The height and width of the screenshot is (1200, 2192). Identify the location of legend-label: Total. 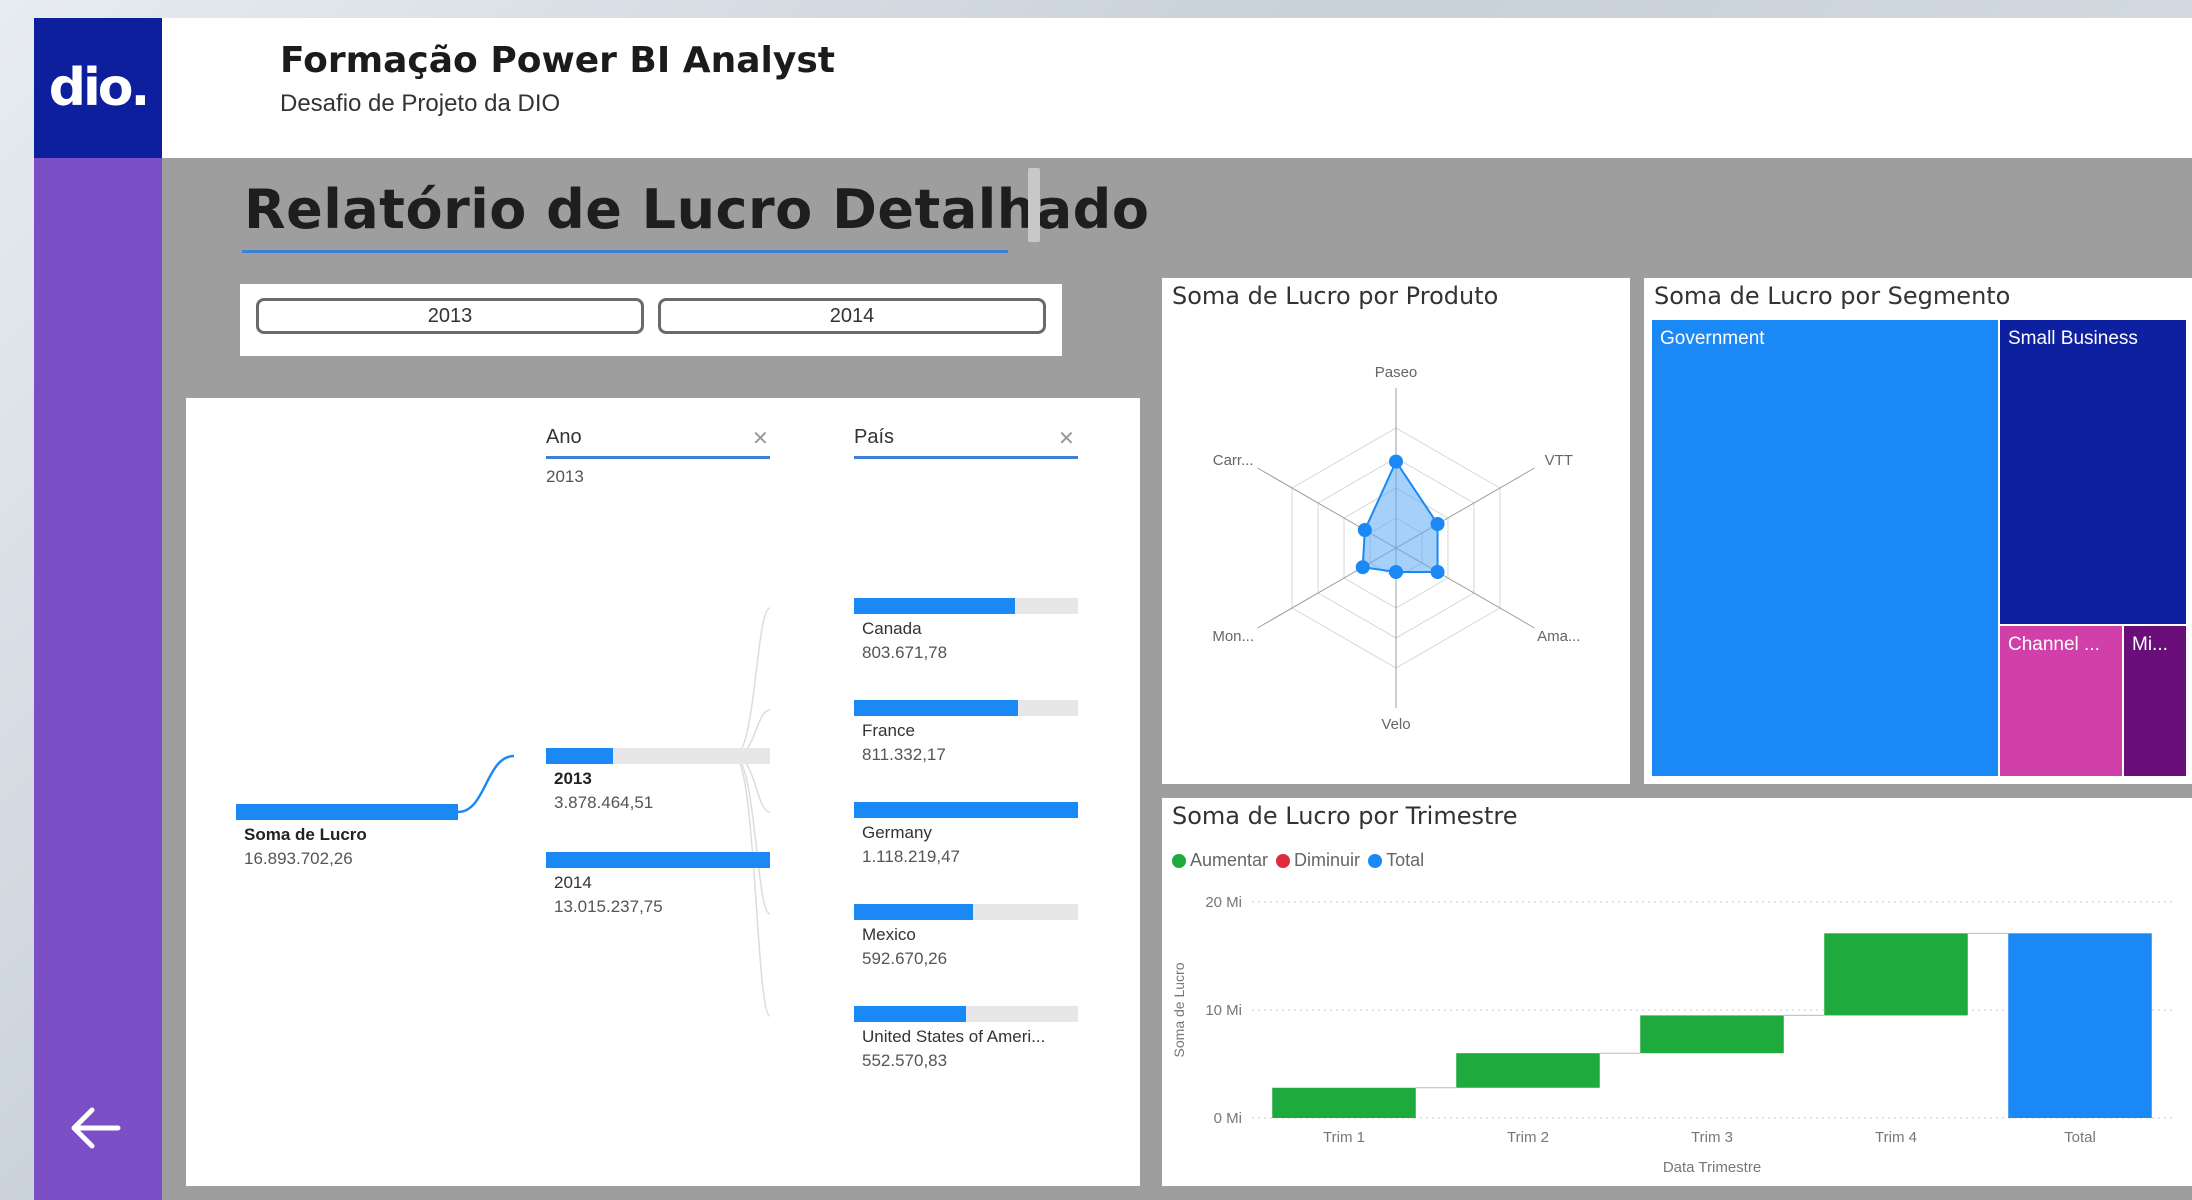
(1405, 860).